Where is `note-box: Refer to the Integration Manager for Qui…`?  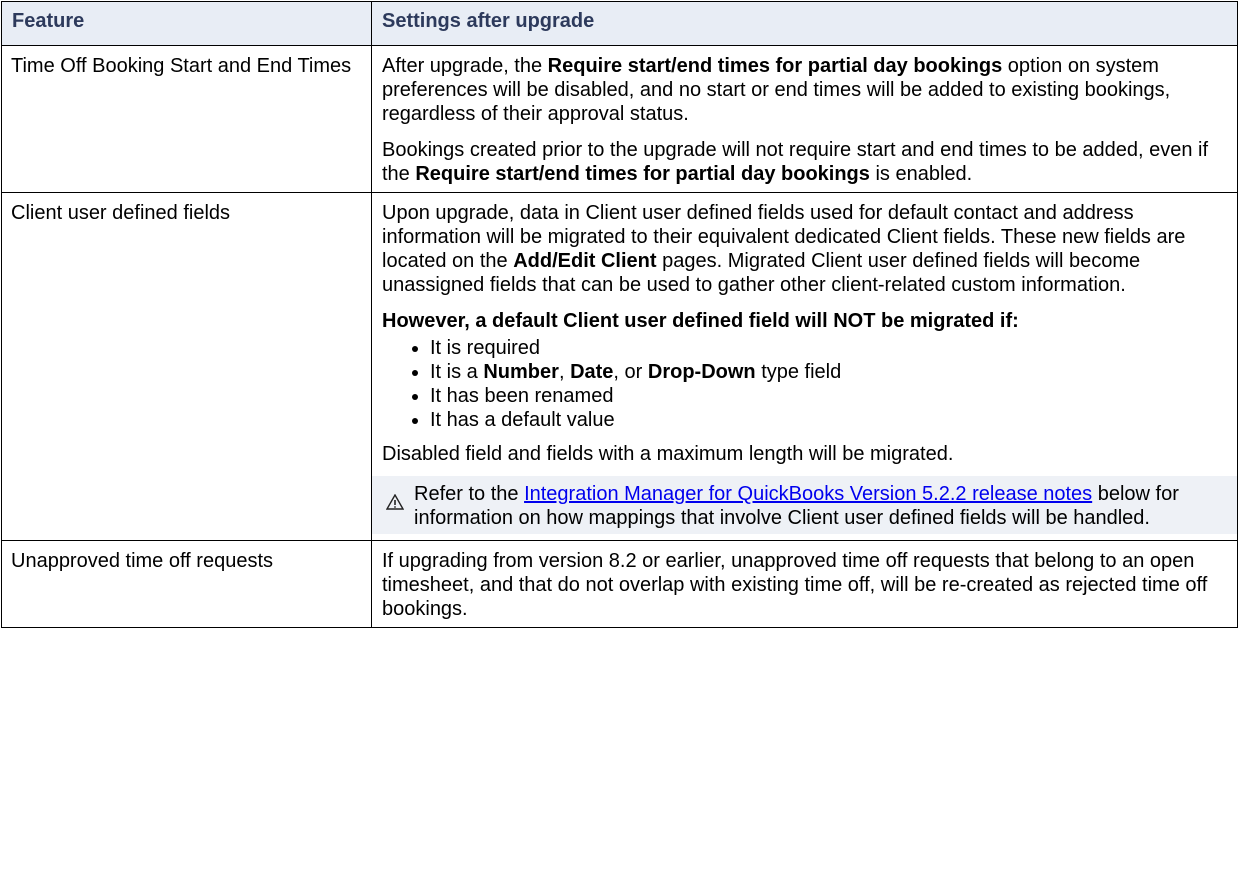
note-box: Refer to the Integration Manager for Qui… is located at coordinates (804, 505).